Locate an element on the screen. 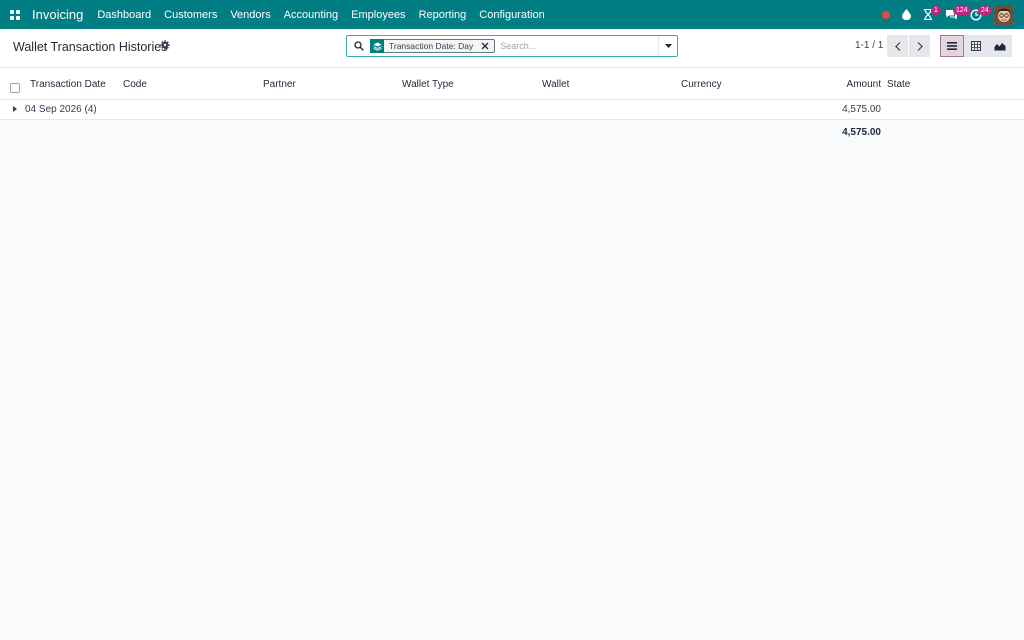  list-view-button is located at coordinates (952, 46).